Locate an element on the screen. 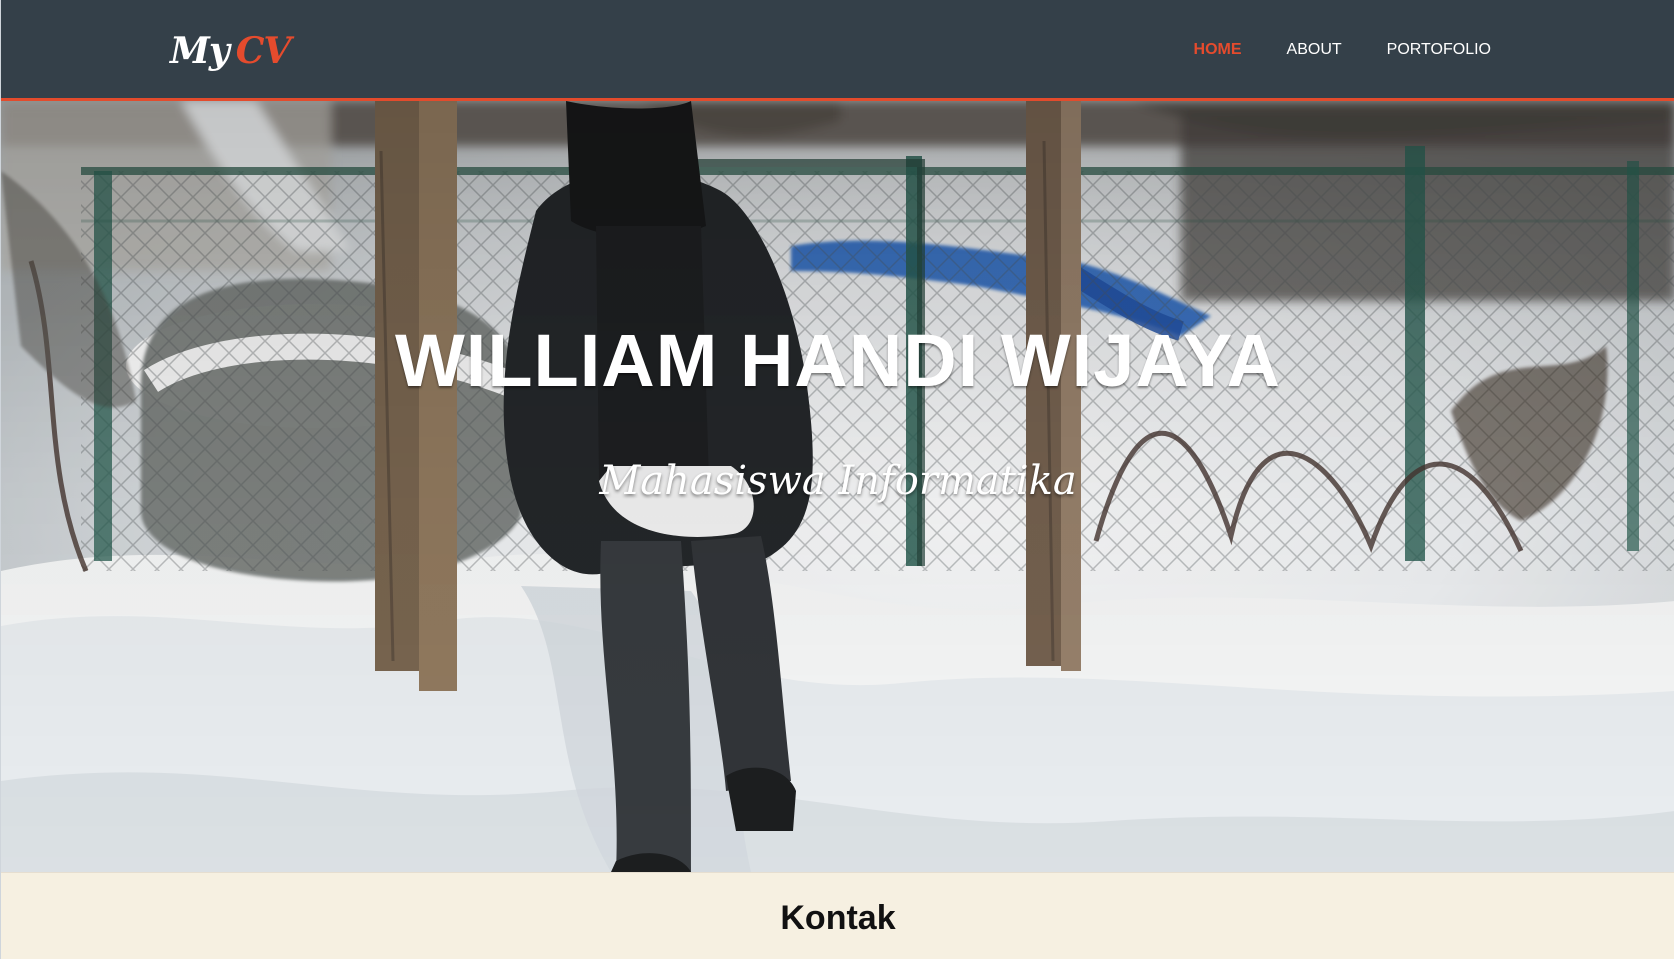 The image size is (1674, 959). contact-heading: Kontak is located at coordinates (838, 918).